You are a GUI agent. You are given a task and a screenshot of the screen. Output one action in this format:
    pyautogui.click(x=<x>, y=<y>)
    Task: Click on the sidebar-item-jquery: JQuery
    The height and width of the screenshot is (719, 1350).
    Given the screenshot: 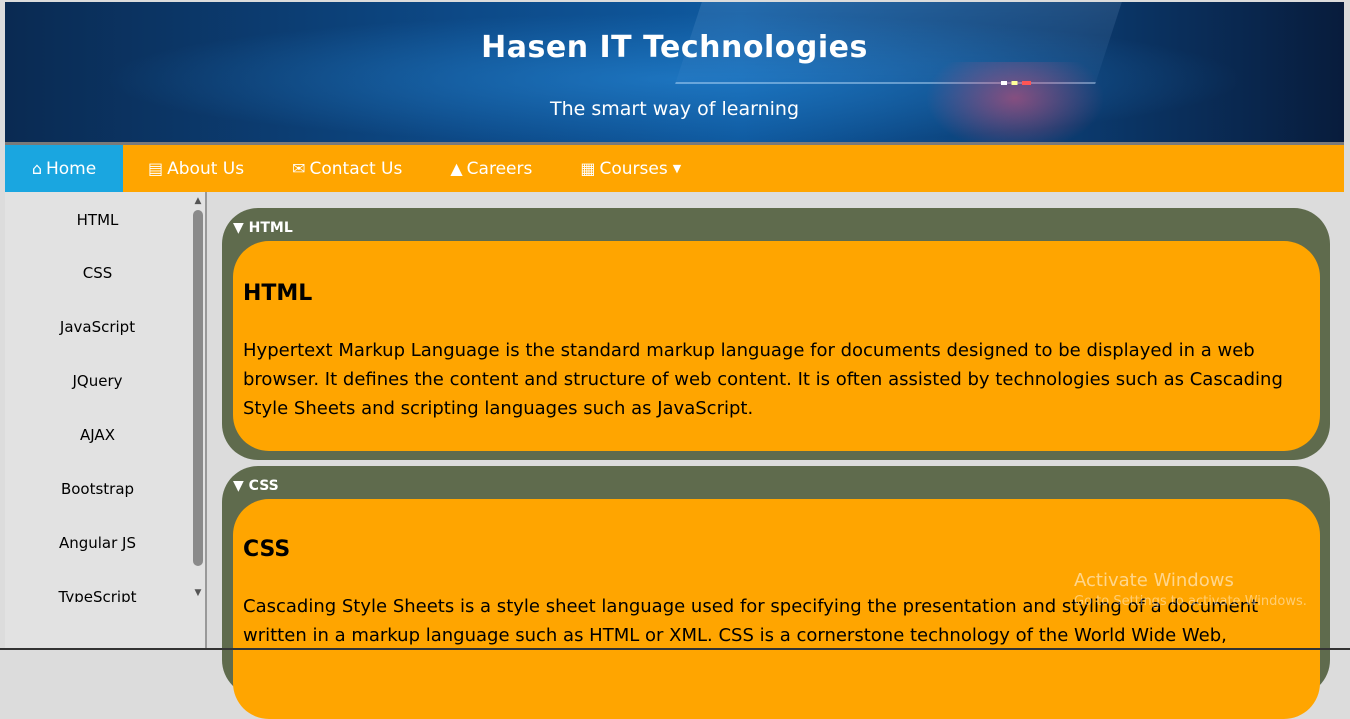 What is the action you would take?
    pyautogui.click(x=97, y=381)
    